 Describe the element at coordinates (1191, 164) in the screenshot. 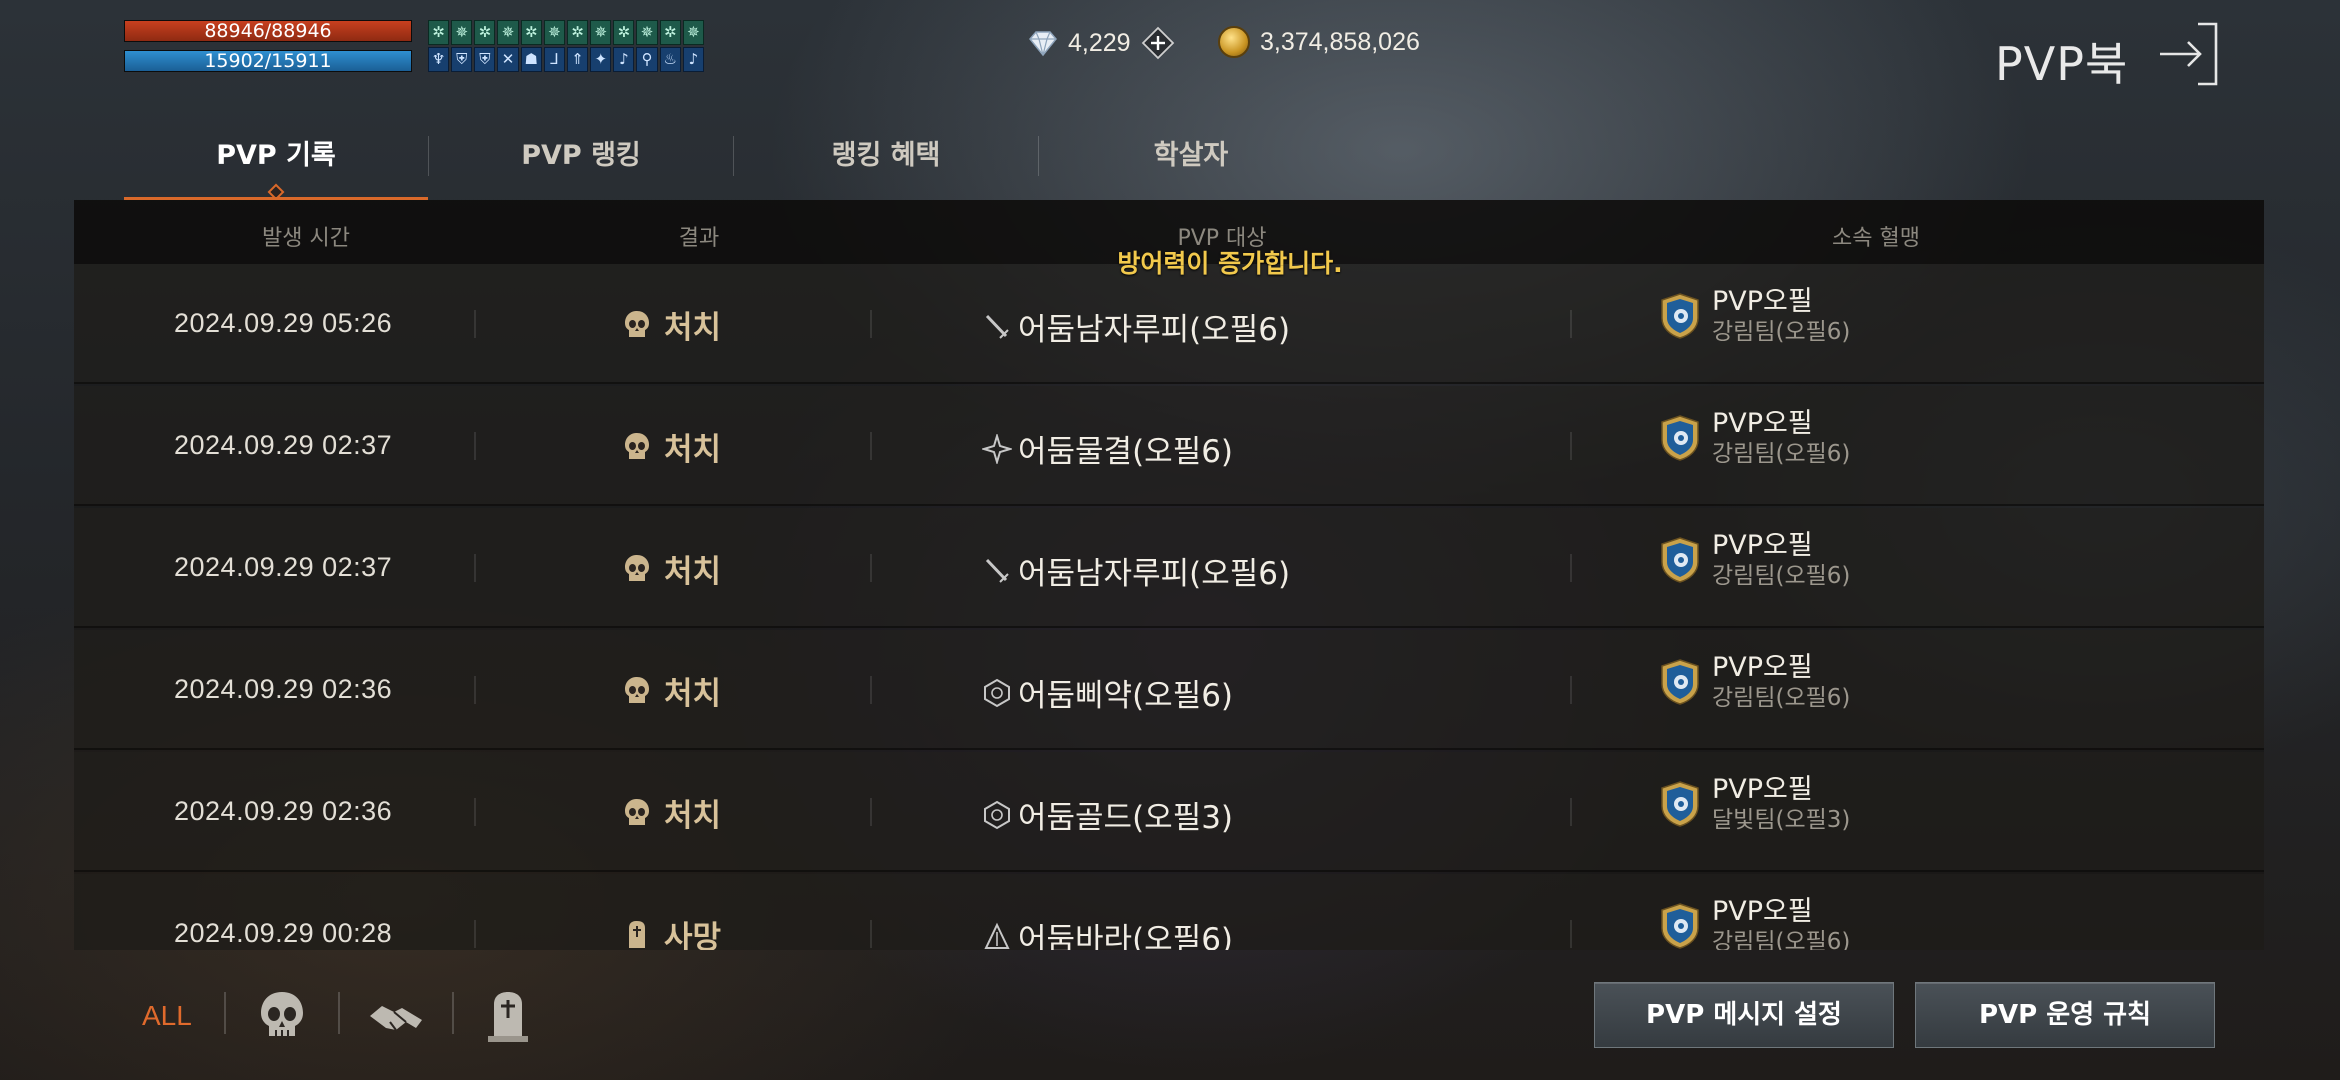

I see `tab-slayer: 학살자` at that location.